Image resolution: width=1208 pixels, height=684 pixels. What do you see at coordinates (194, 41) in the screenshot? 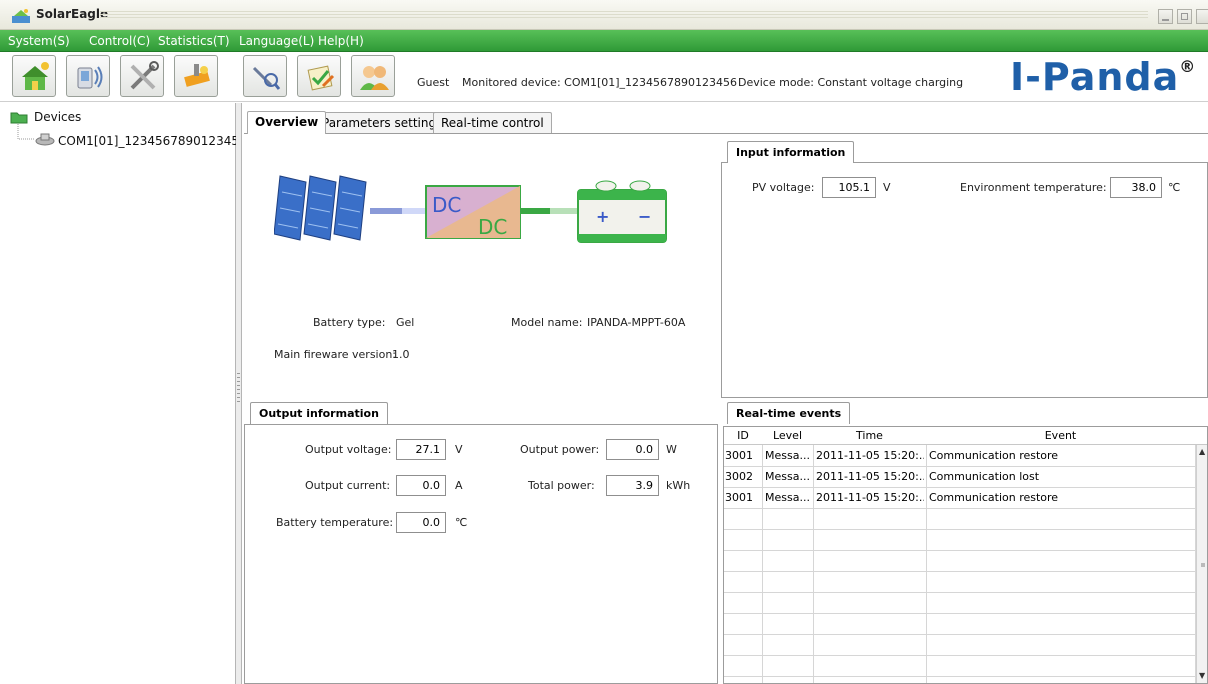
I see `menu-statistics: Statistics(T)` at bounding box center [194, 41].